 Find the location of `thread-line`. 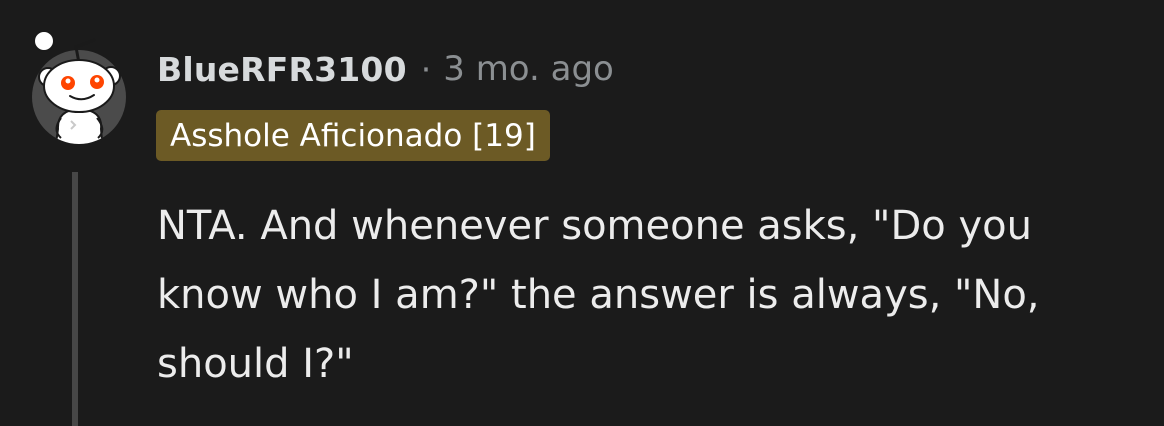

thread-line is located at coordinates (75, 299).